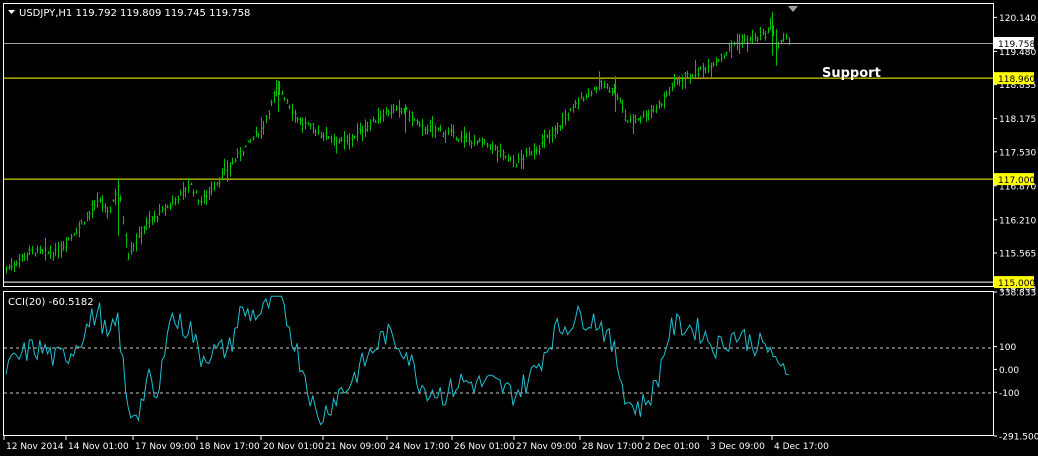  I want to click on cci-axis-label: 338.833, so click(1017, 294).